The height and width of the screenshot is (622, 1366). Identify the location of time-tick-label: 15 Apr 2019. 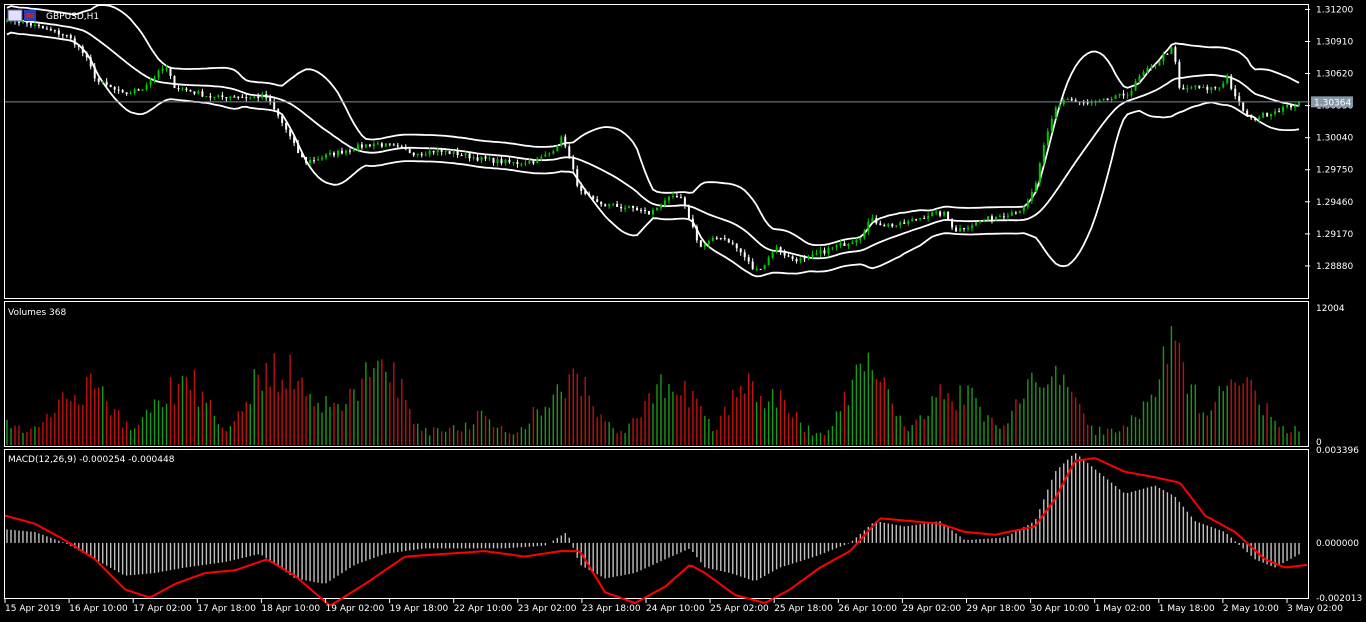
(33, 609).